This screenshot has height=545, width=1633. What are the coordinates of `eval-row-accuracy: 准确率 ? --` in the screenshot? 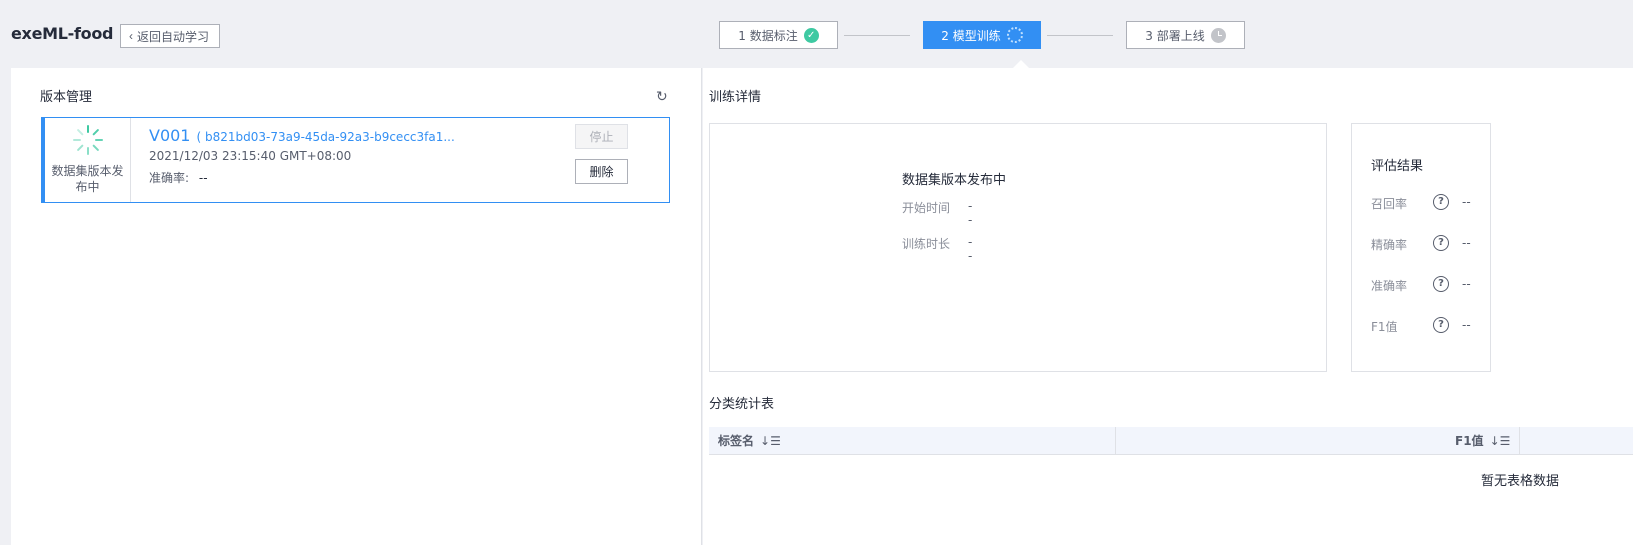 It's located at (1426, 285).